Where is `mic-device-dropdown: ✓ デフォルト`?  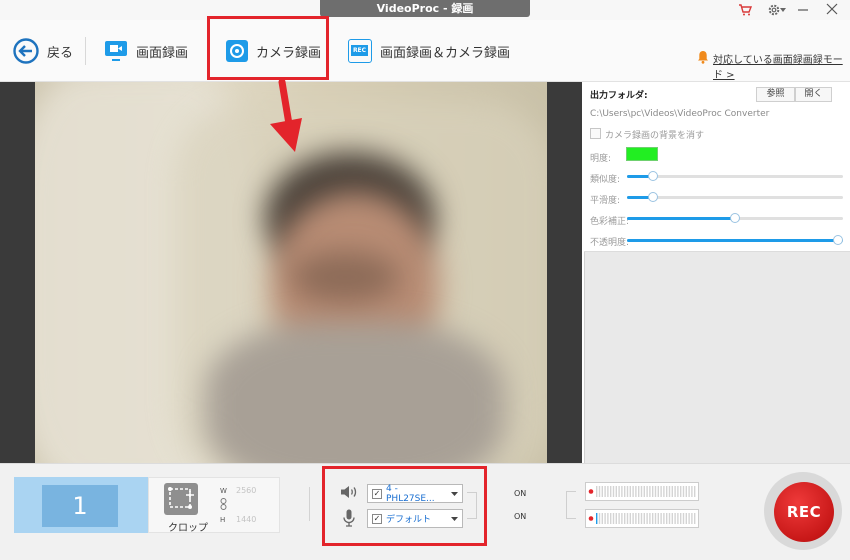
mic-device-dropdown: ✓ デフォルト is located at coordinates (415, 518).